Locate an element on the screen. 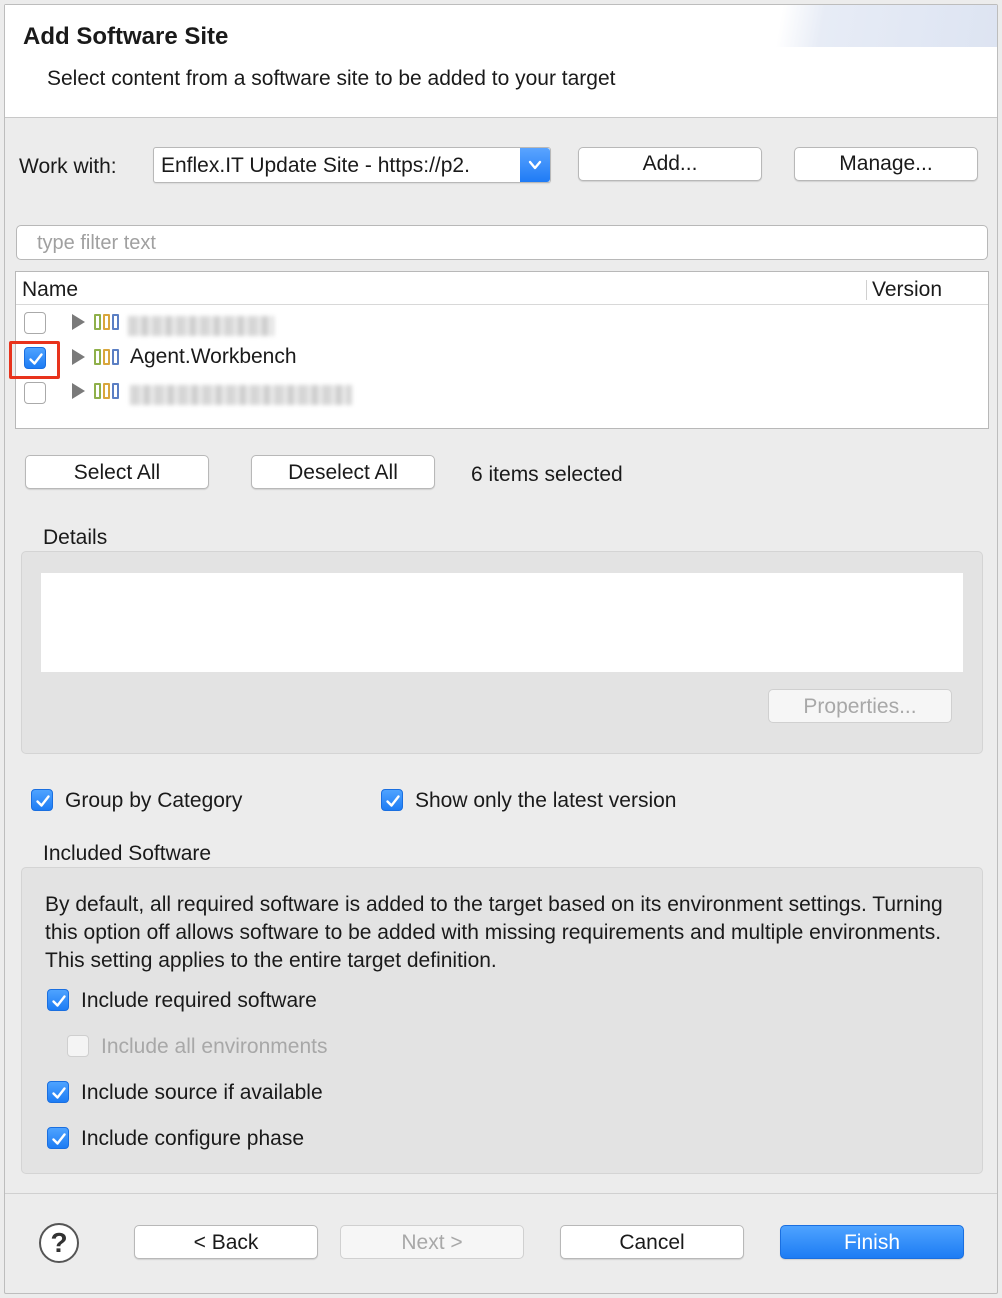 This screenshot has width=1002, height=1298. include-source-label: Include source if available is located at coordinates (202, 1093).